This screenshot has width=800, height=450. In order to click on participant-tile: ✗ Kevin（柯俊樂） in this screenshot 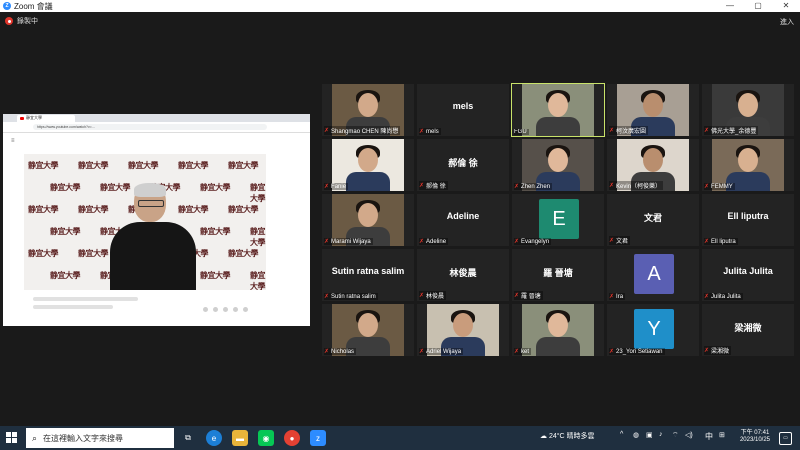, I will do `click(653, 165)`.